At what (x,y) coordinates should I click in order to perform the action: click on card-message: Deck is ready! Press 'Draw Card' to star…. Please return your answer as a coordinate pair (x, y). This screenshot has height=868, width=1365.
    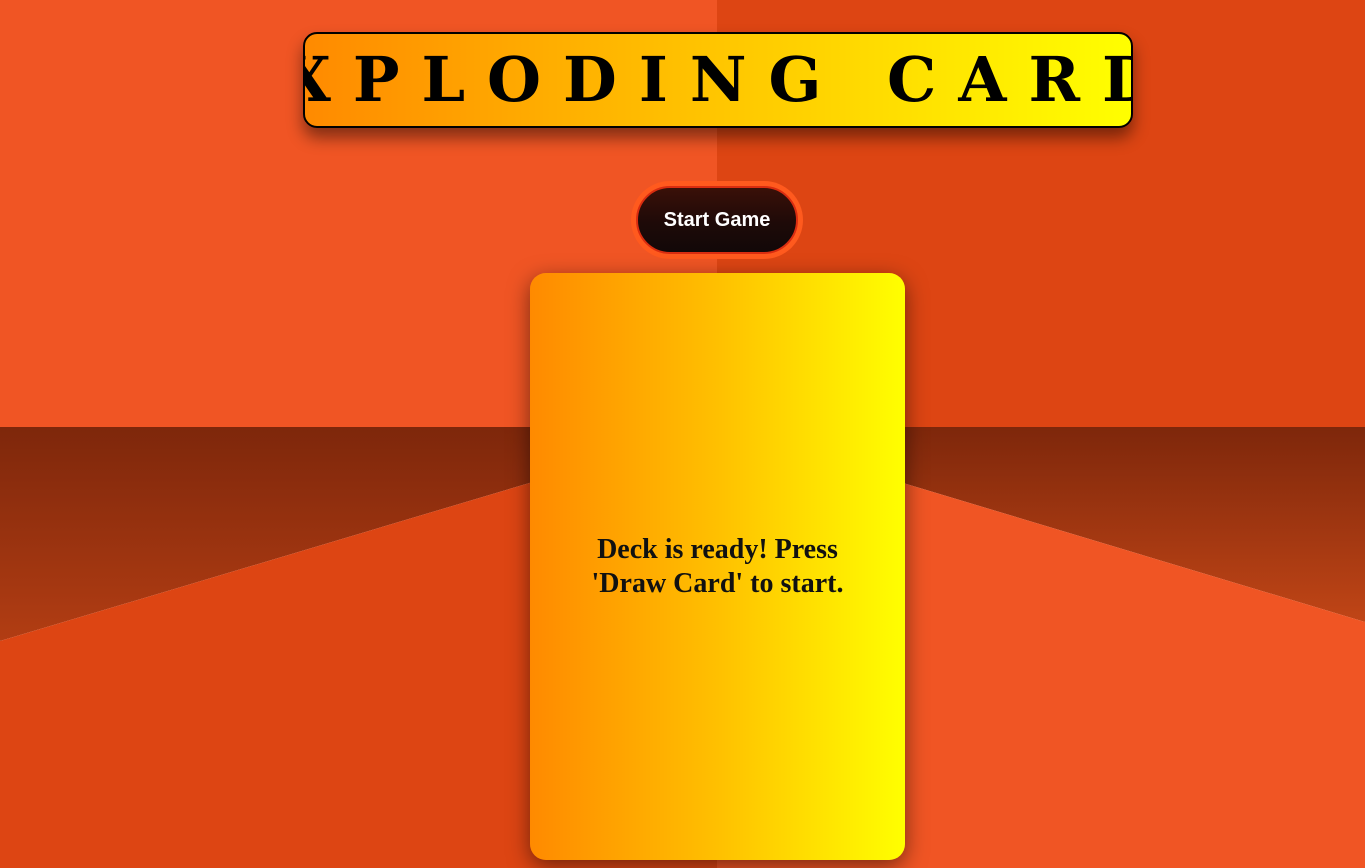
    Looking at the image, I should click on (717, 566).